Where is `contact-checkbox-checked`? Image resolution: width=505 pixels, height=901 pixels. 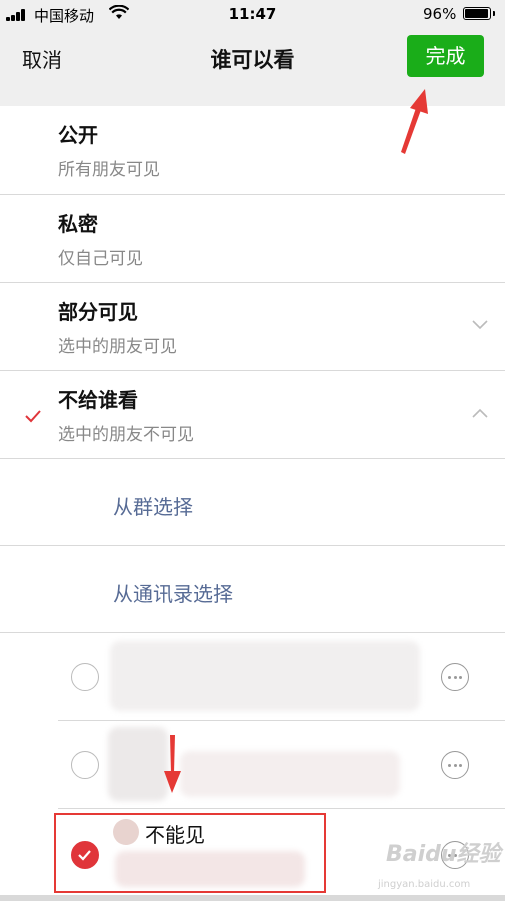
contact-checkbox-checked is located at coordinates (85, 855).